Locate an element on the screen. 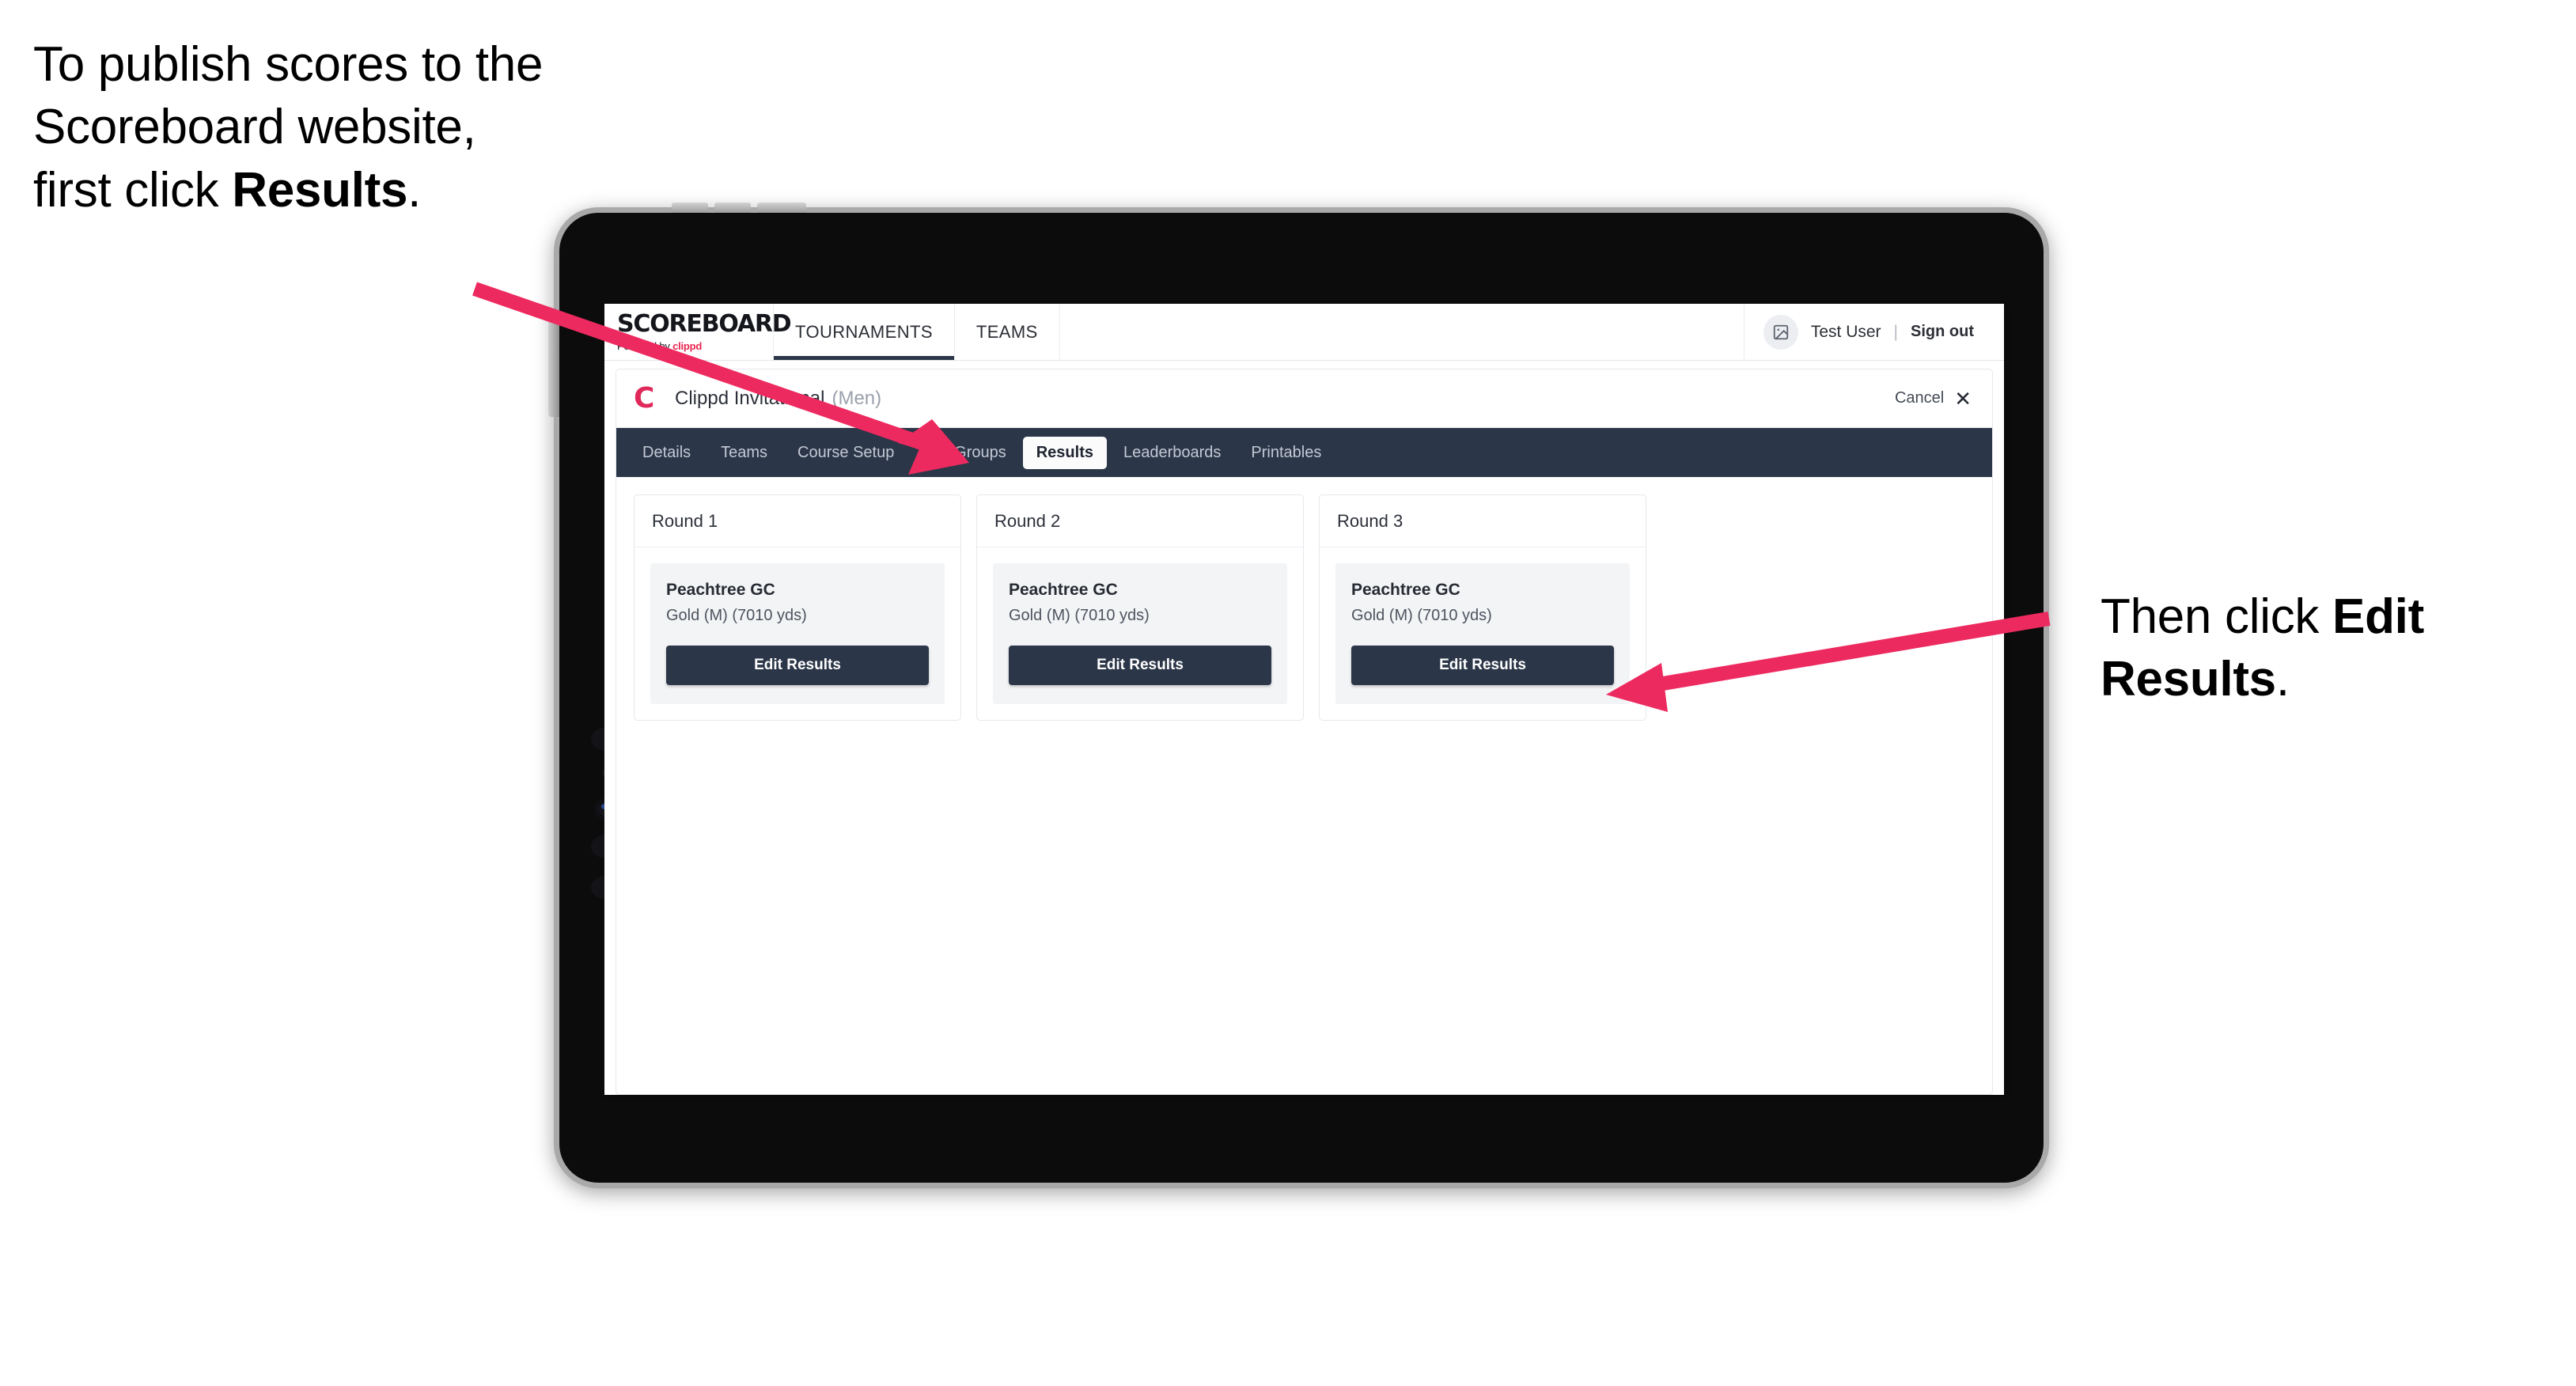 Image resolution: width=2576 pixels, height=1386 pixels. annotation-left-suffix: . is located at coordinates (414, 190).